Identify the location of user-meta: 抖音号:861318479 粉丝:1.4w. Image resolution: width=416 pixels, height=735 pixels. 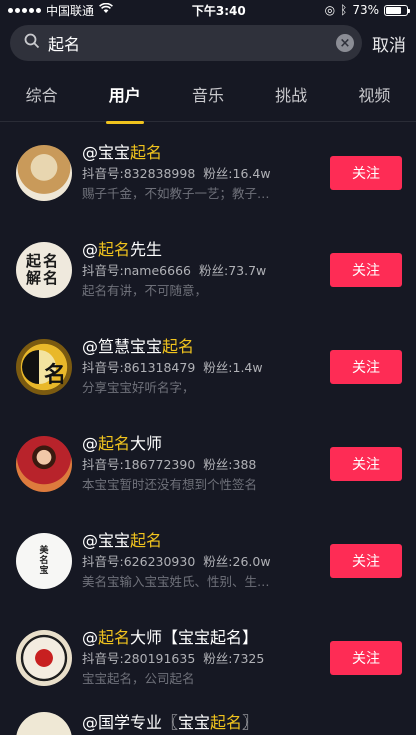
(202, 368).